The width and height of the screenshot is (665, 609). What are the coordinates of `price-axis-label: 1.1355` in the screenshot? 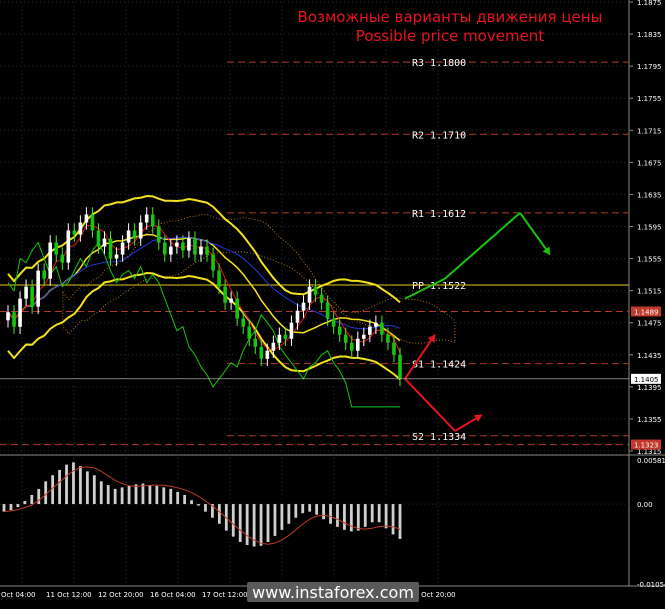 It's located at (649, 420).